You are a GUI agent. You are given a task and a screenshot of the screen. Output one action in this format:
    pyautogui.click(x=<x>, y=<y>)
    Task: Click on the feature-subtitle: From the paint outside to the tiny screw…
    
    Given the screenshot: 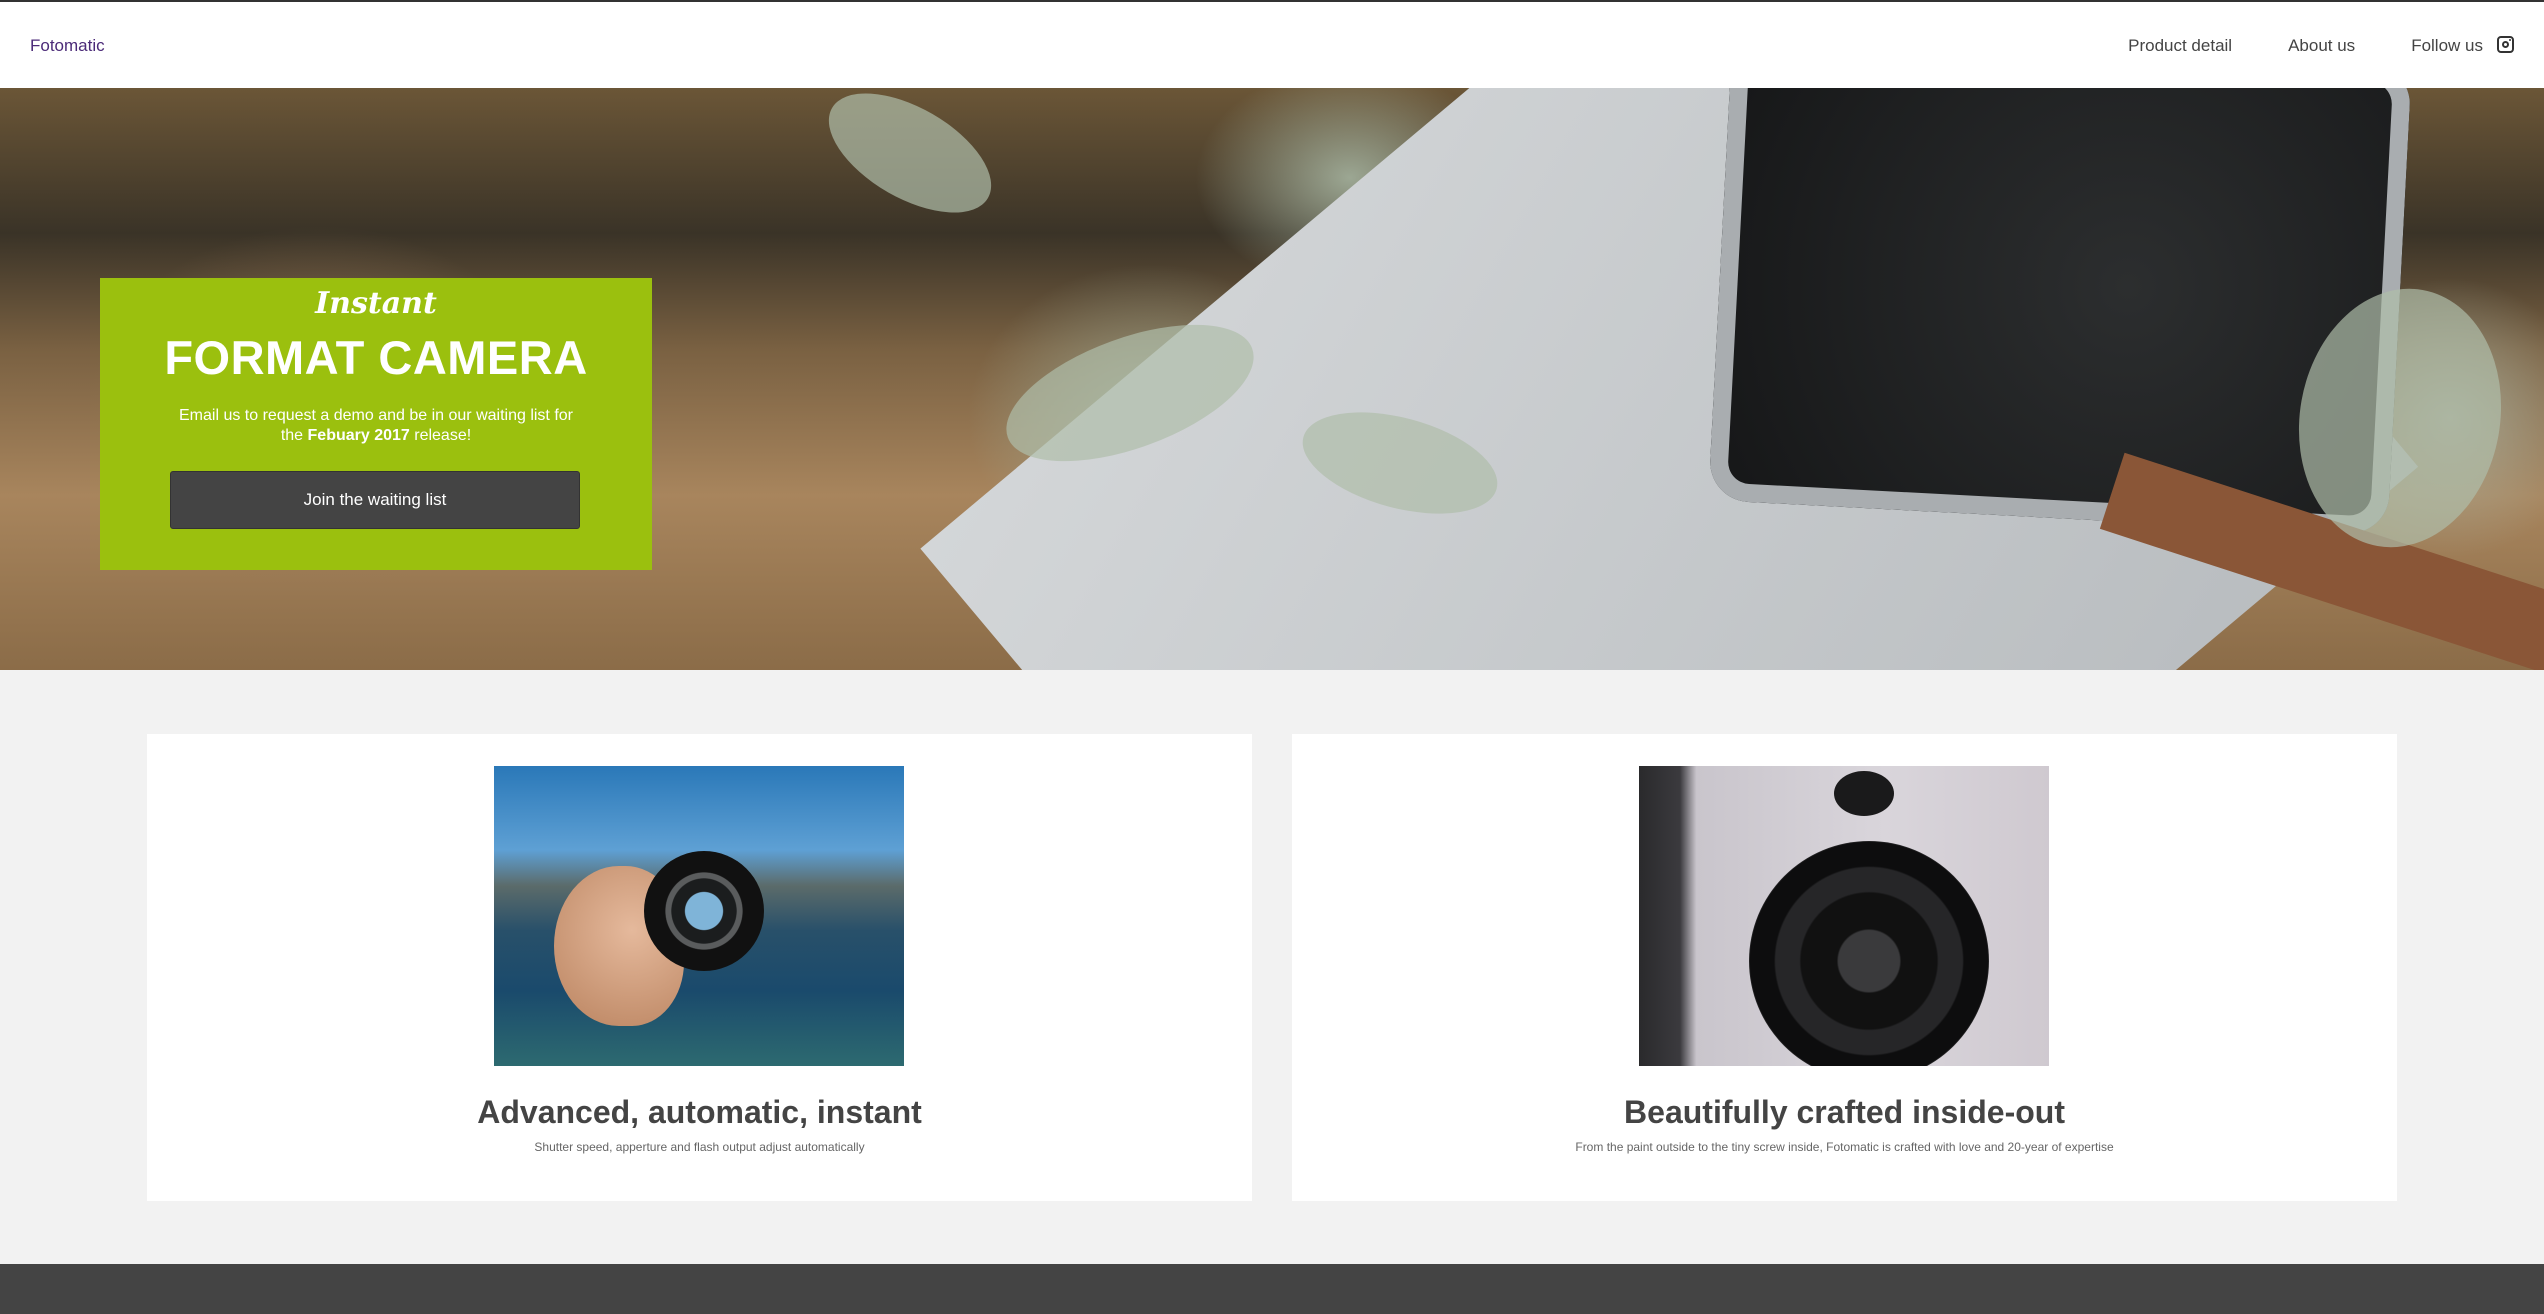 What is the action you would take?
    pyautogui.click(x=1844, y=1147)
    